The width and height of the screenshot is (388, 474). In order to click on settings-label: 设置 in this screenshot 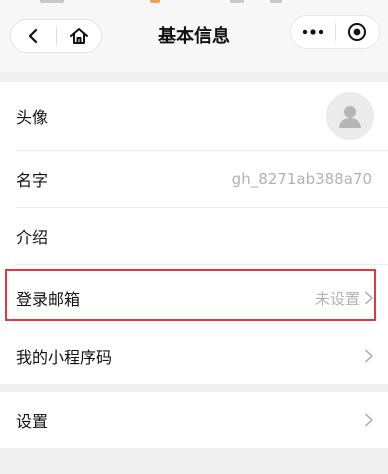, I will do `click(32, 421)`.